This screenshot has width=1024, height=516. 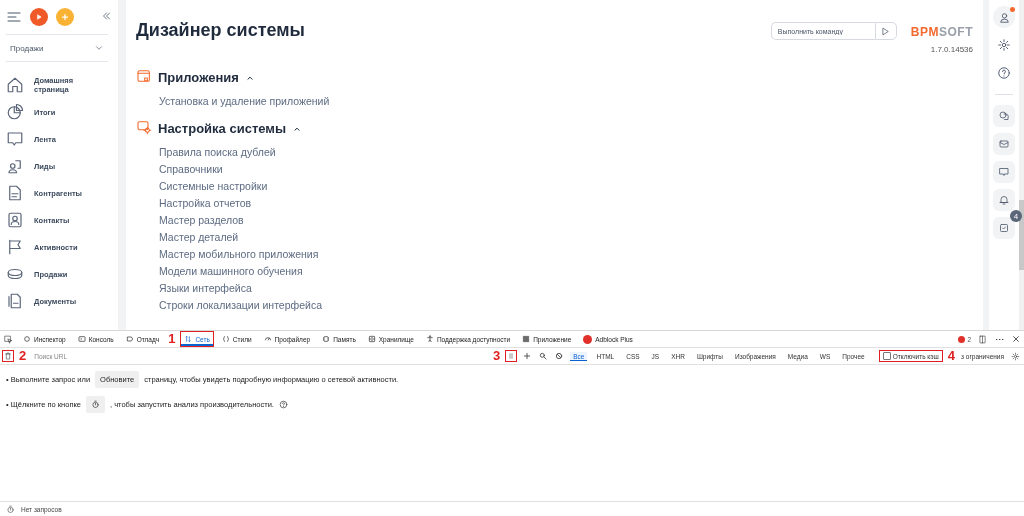 I want to click on block-button, so click(x=559, y=356).